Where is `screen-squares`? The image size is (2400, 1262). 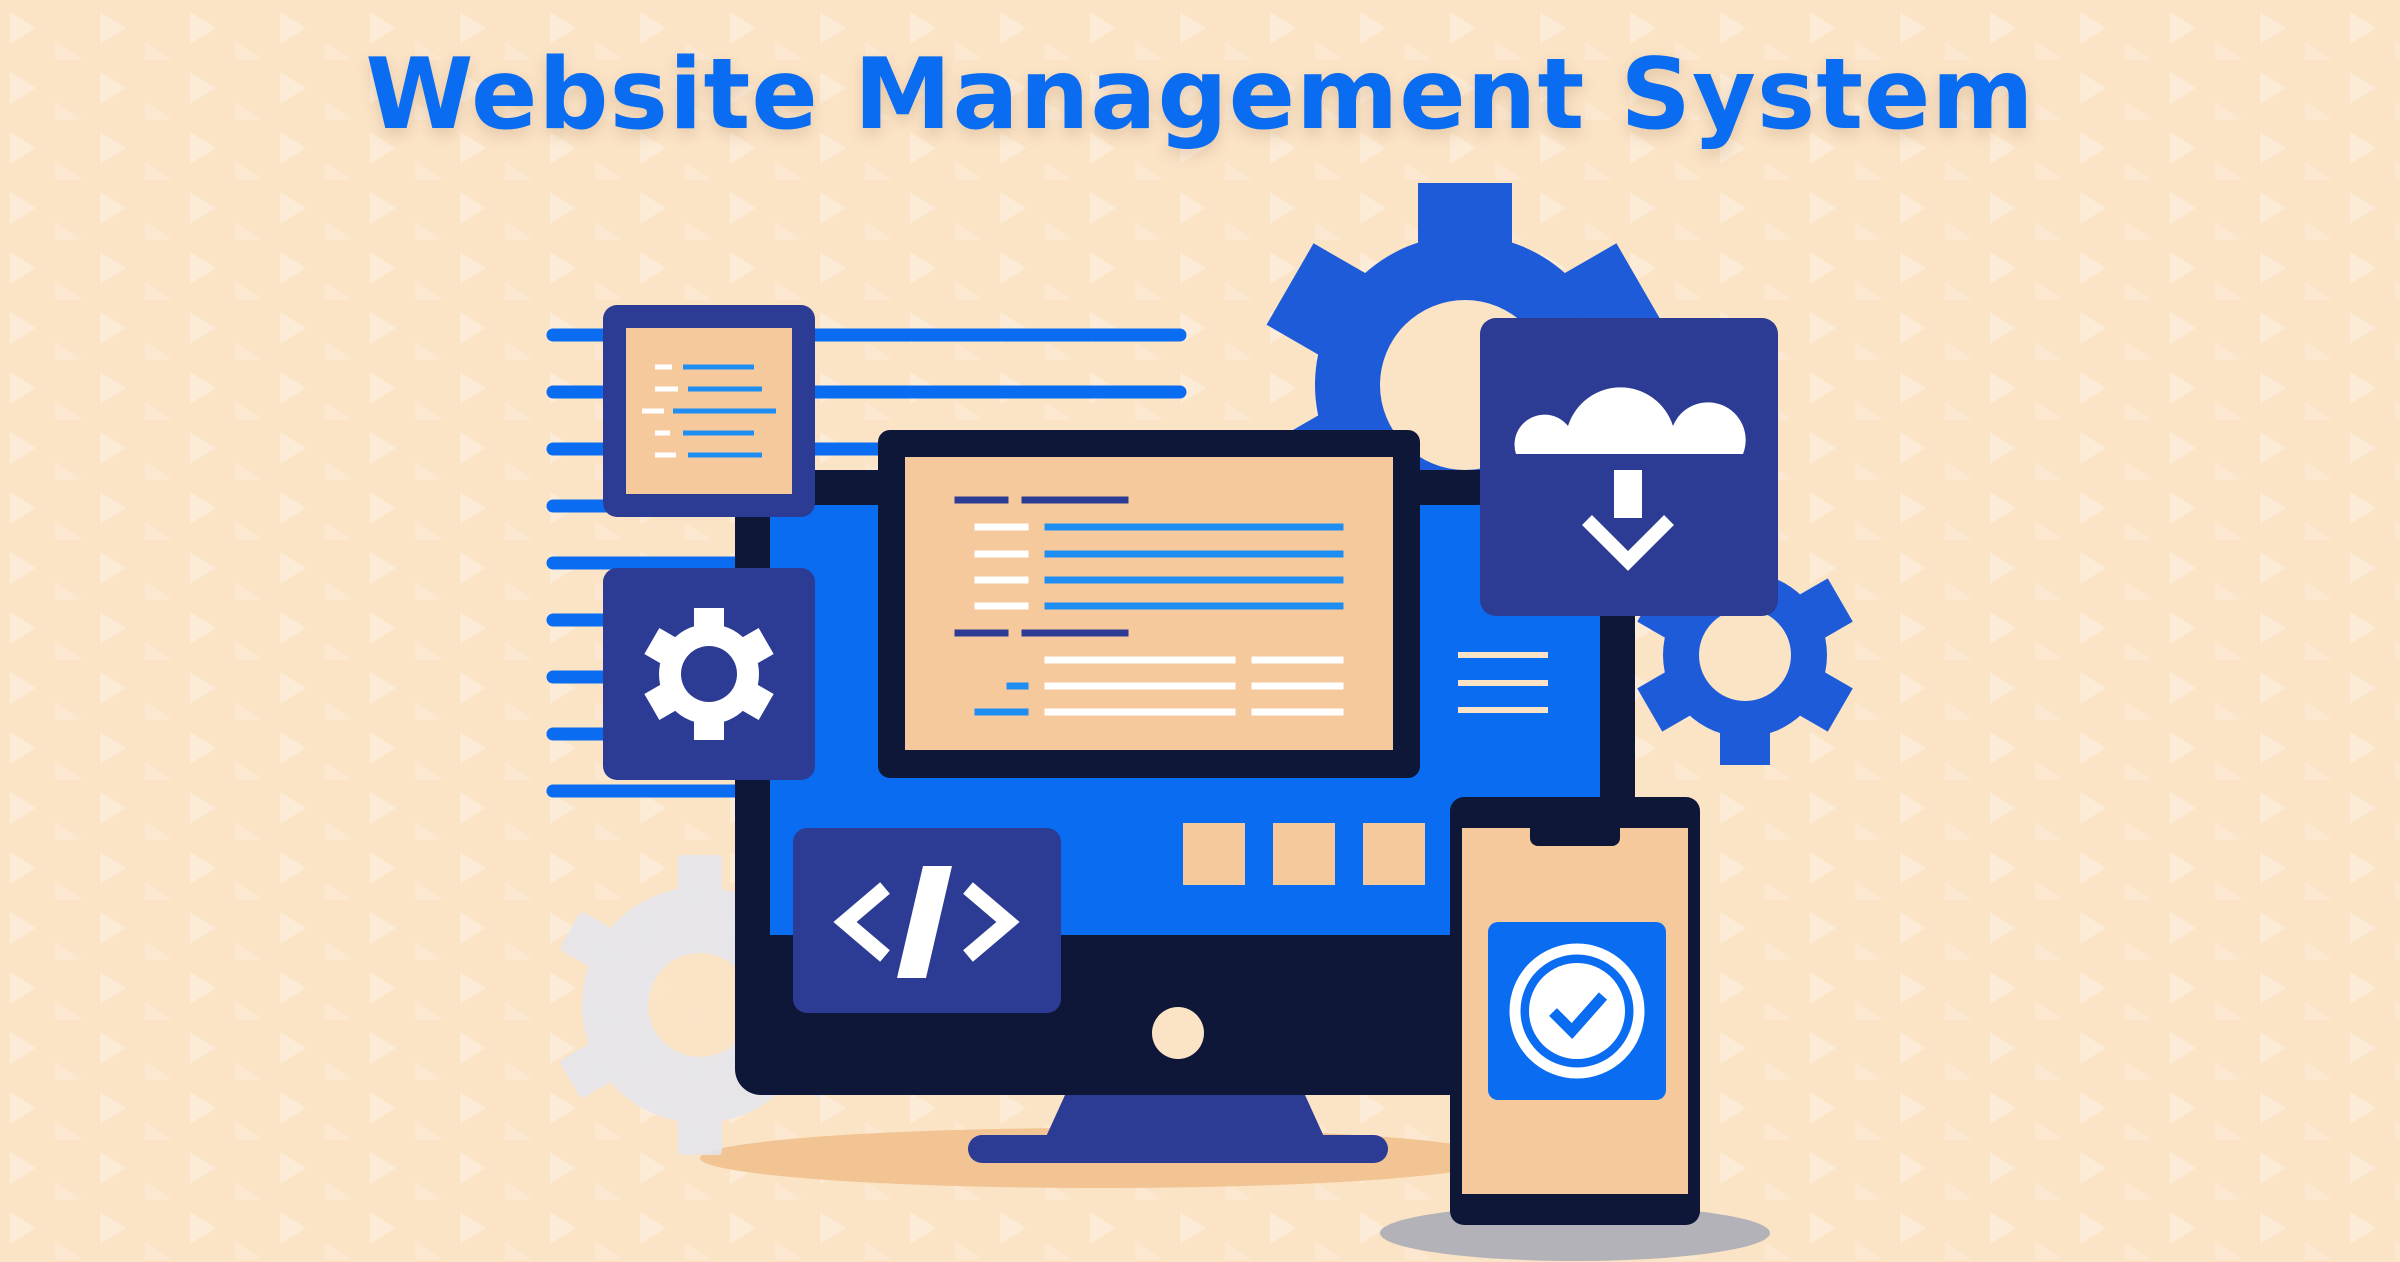 screen-squares is located at coordinates (1304, 854).